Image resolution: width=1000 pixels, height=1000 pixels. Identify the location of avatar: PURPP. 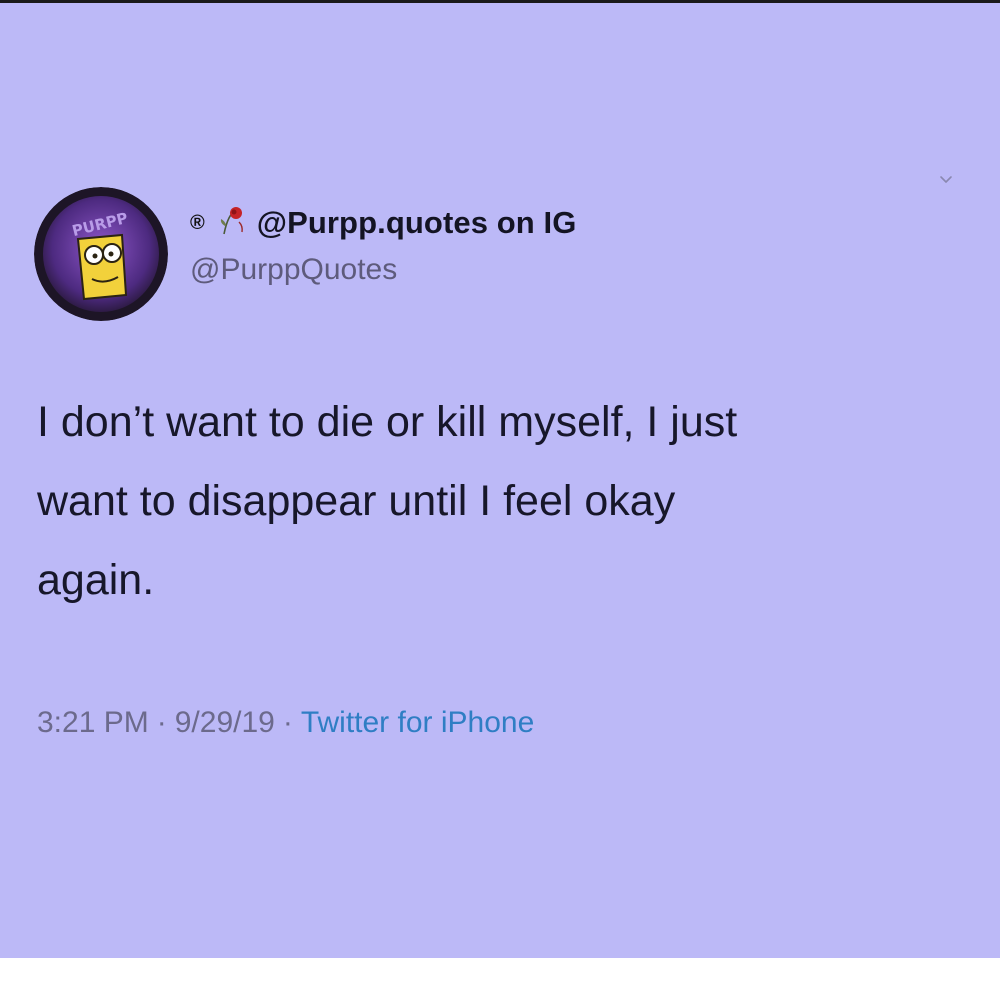
(101, 254).